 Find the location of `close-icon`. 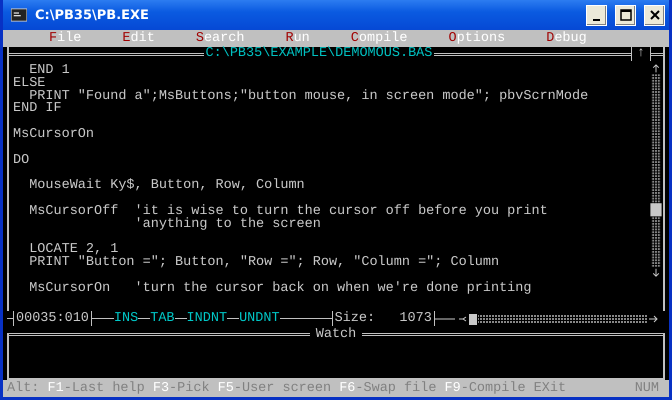

close-icon is located at coordinates (654, 15).